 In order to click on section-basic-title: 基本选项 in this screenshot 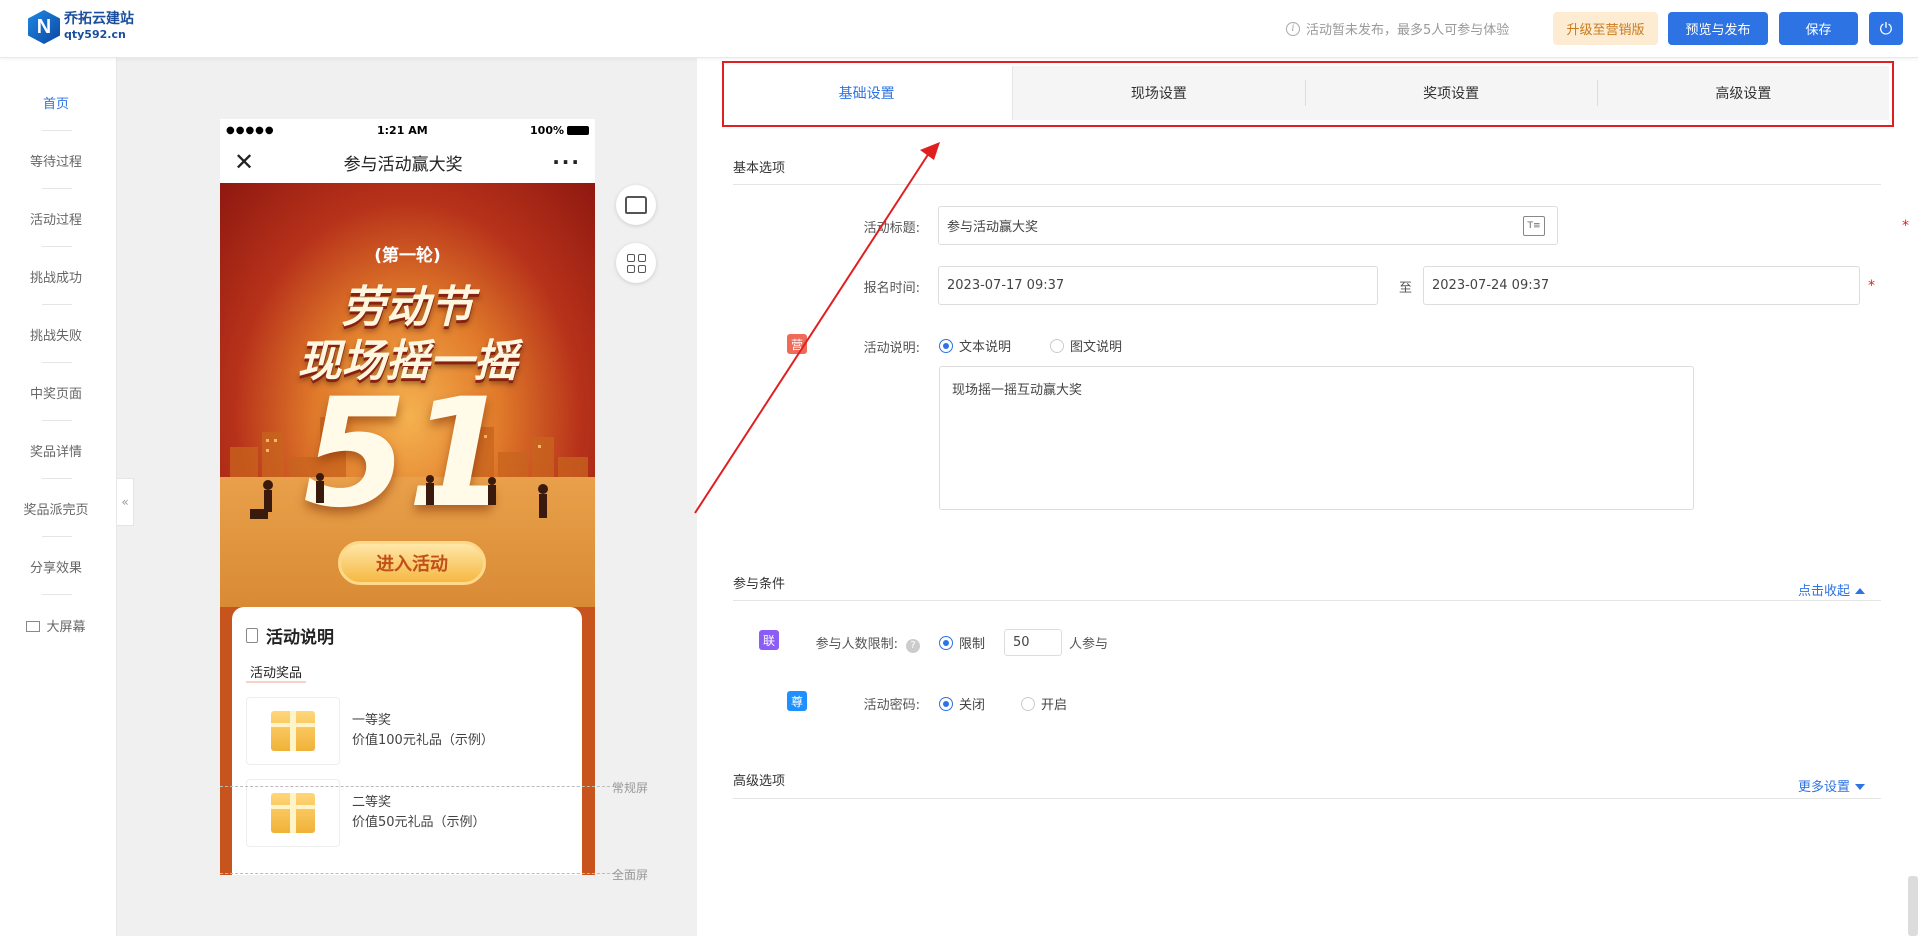, I will do `click(759, 168)`.